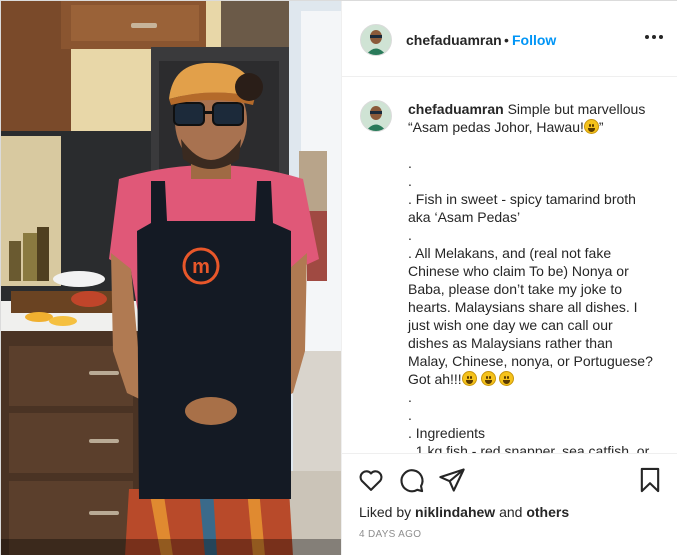 The image size is (677, 555). What do you see at coordinates (435, 379) in the screenshot?
I see `caption-line: Got ah!!!` at bounding box center [435, 379].